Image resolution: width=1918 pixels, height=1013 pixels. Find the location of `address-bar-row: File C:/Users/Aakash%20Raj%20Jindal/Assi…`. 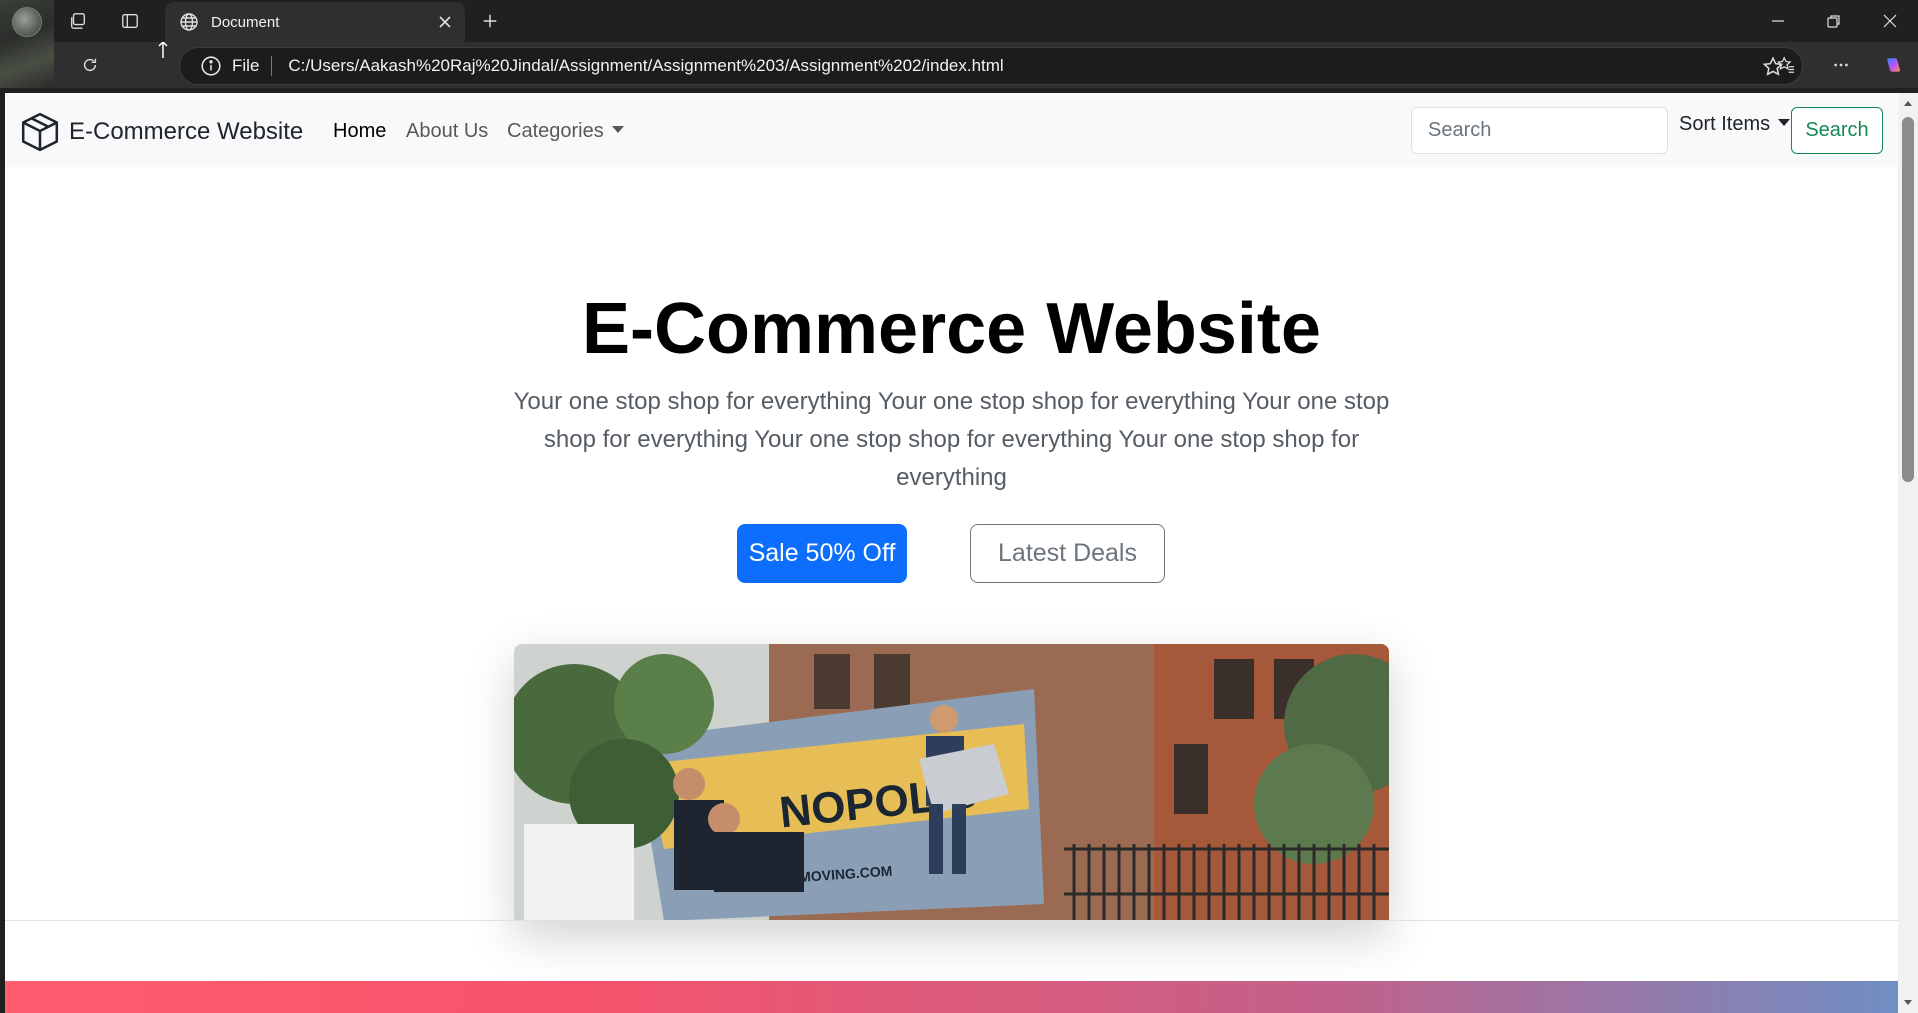

address-bar-row: File C:/Users/Aakash%20Raj%20Jindal/Assi… is located at coordinates (986, 65).